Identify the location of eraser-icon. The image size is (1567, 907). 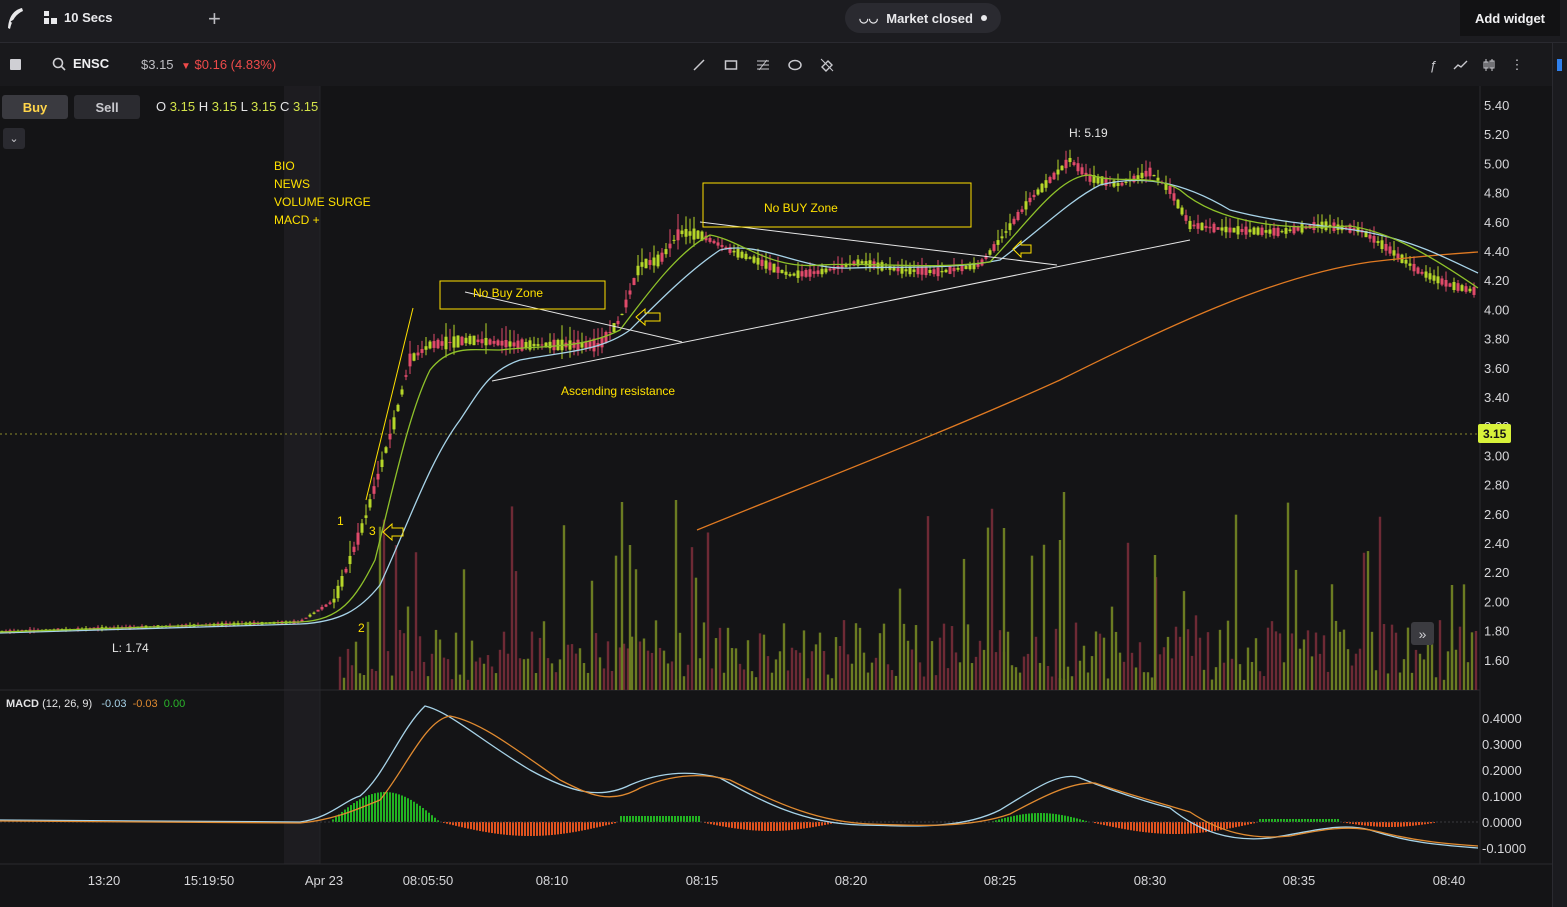
(827, 65).